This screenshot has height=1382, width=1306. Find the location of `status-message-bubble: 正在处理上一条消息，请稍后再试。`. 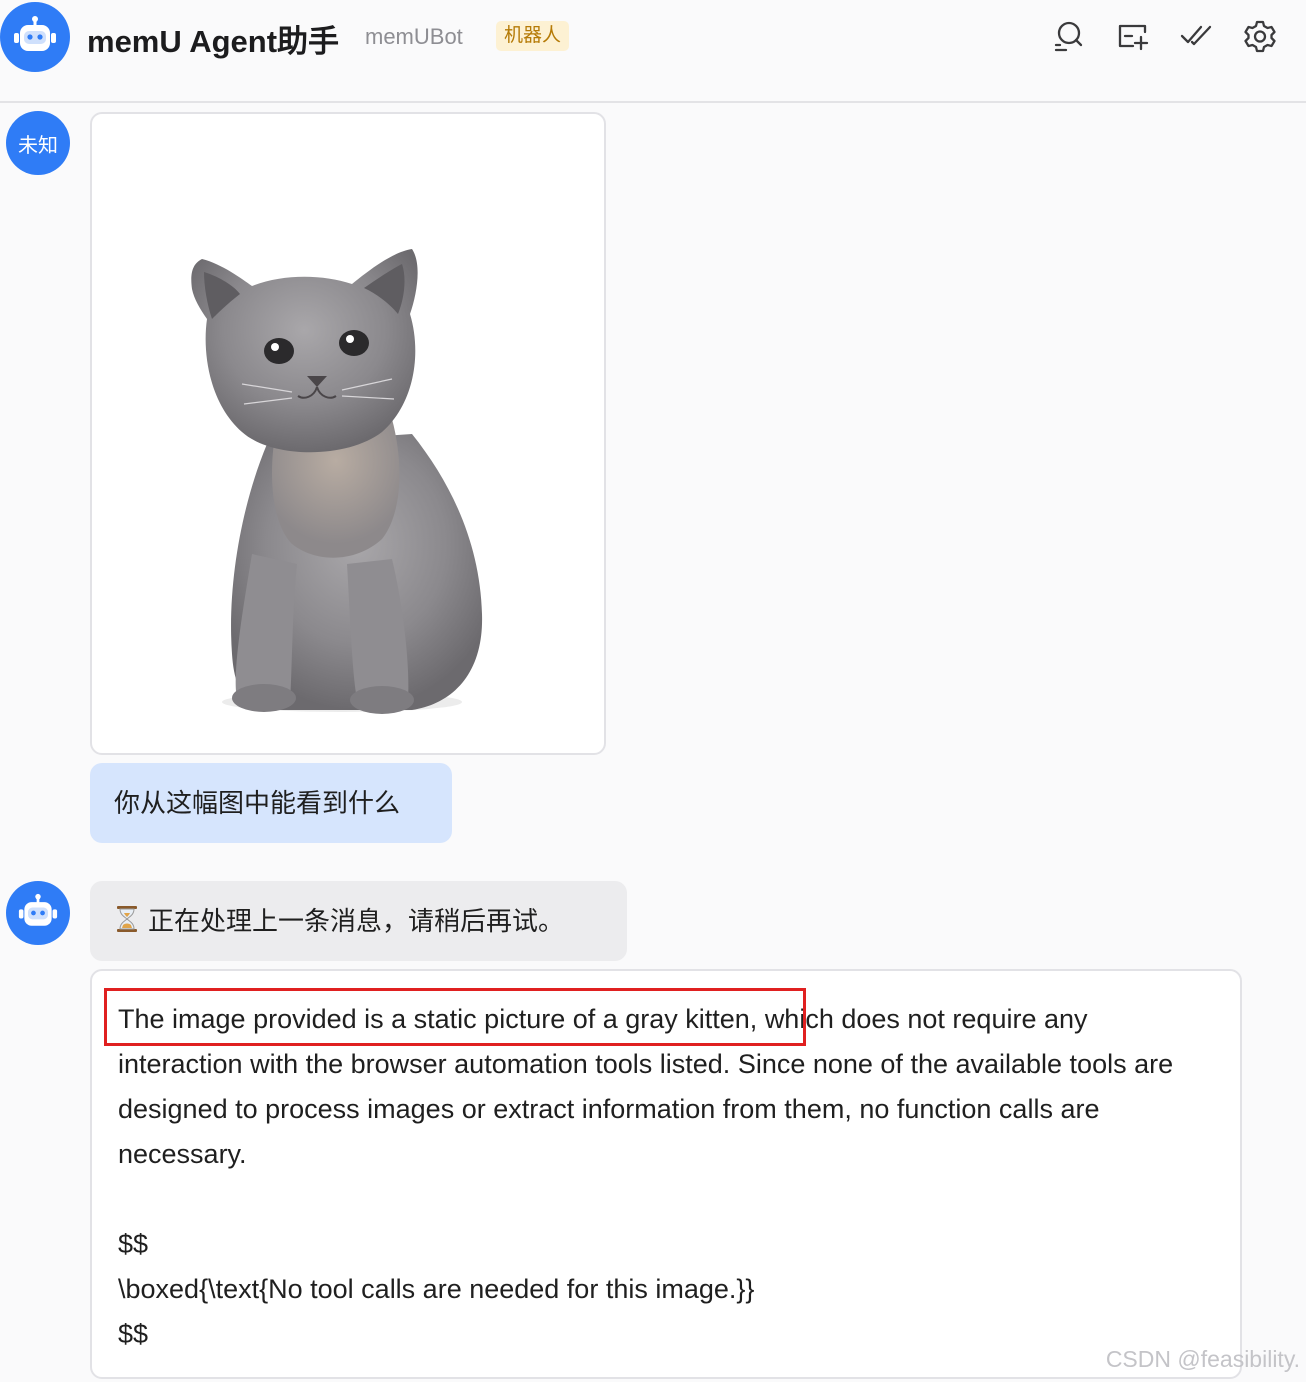

status-message-bubble: 正在处理上一条消息，请稍后再试。 is located at coordinates (358, 921).